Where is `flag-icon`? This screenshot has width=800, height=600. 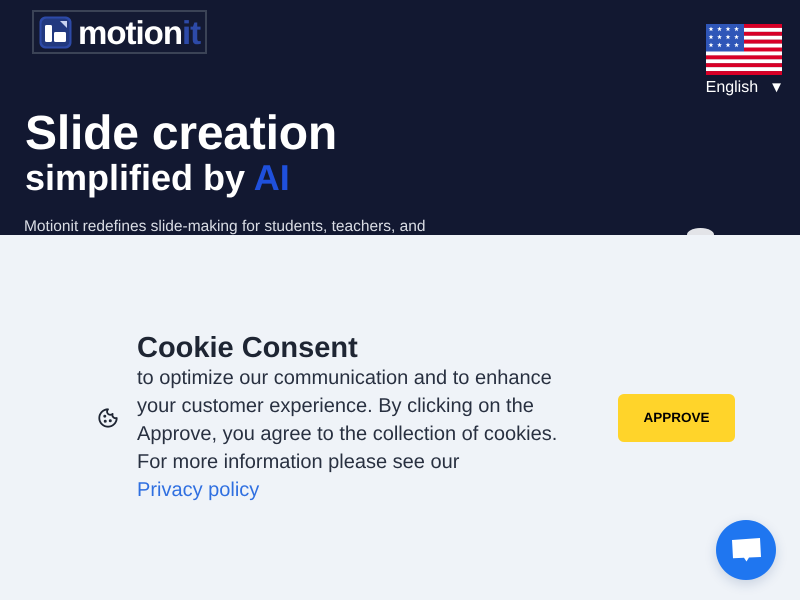
flag-icon is located at coordinates (744, 49).